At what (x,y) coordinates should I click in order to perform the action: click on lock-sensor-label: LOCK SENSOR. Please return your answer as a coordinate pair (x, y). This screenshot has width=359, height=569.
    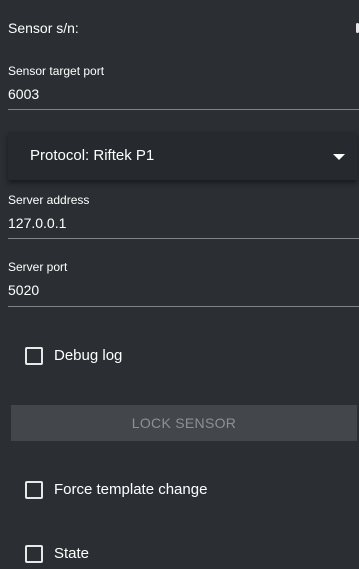
    Looking at the image, I should click on (184, 423).